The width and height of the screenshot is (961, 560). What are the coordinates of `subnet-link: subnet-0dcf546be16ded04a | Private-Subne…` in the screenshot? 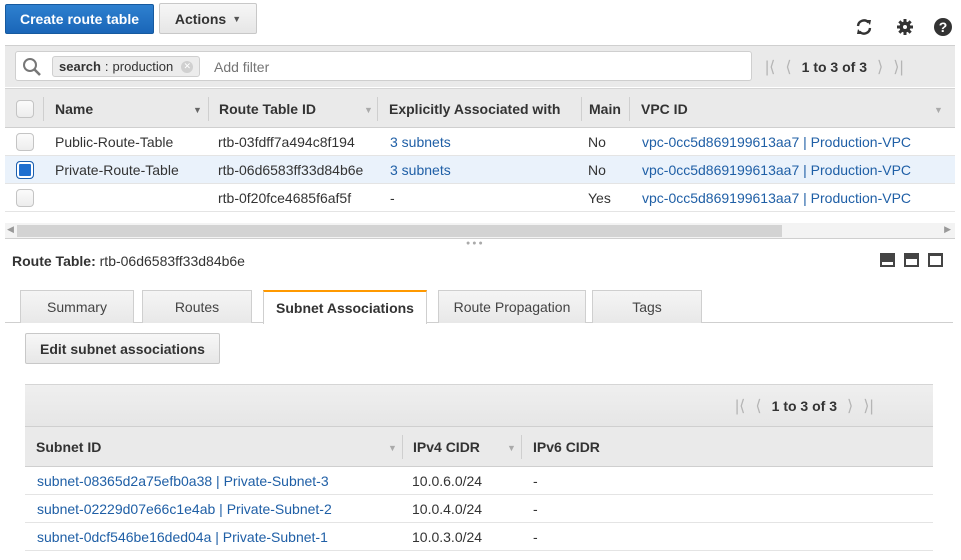 It's located at (182, 537).